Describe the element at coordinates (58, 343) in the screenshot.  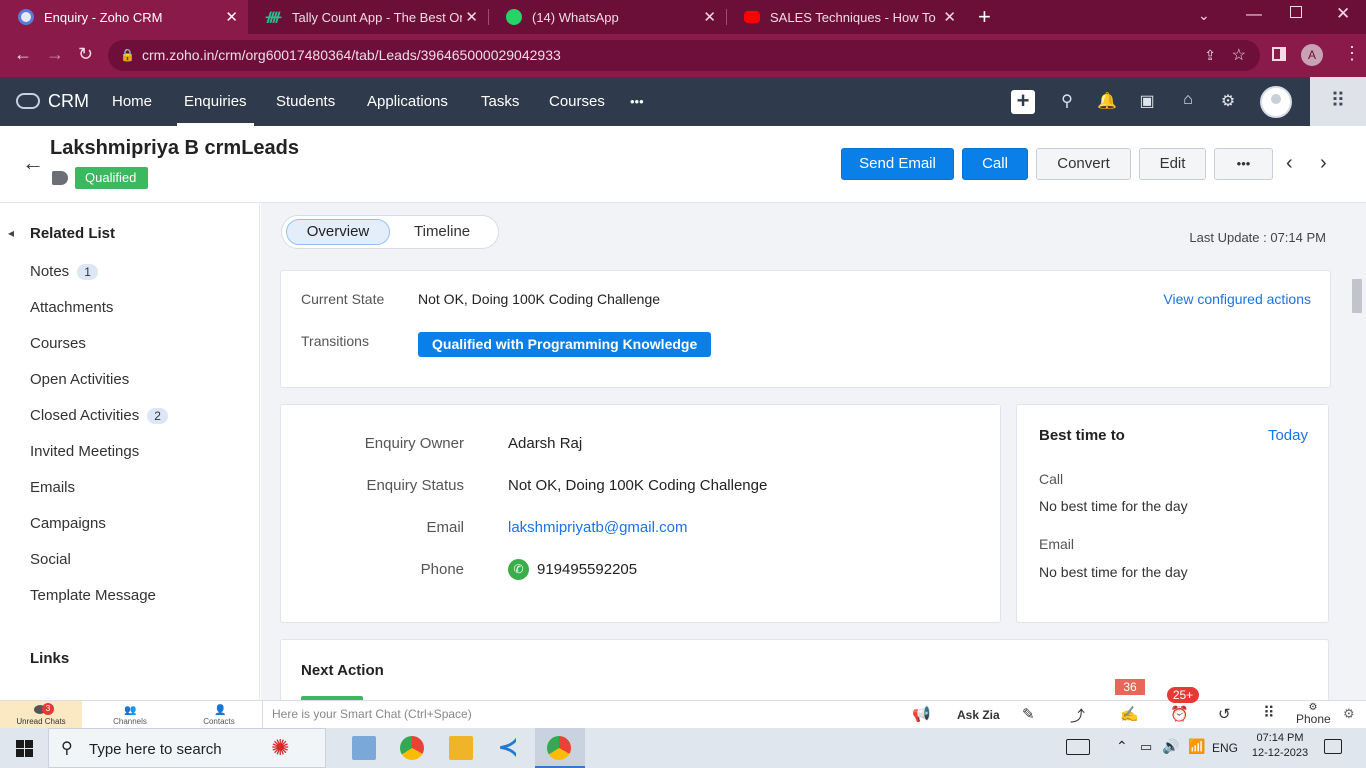
I see `related-item-courses: Courses` at that location.